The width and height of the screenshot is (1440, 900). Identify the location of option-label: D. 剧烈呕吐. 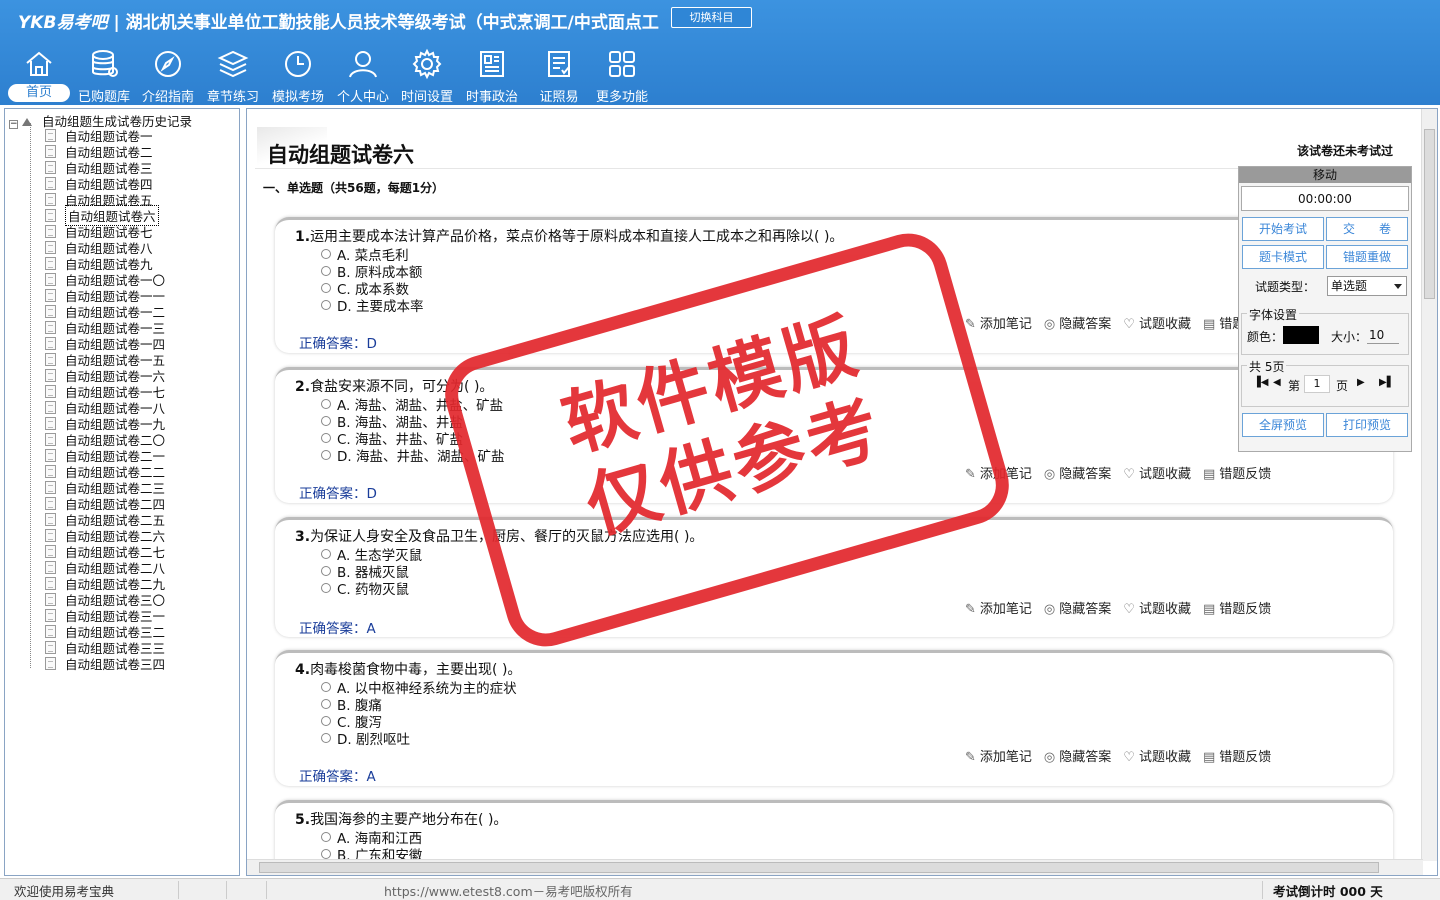
(373, 740).